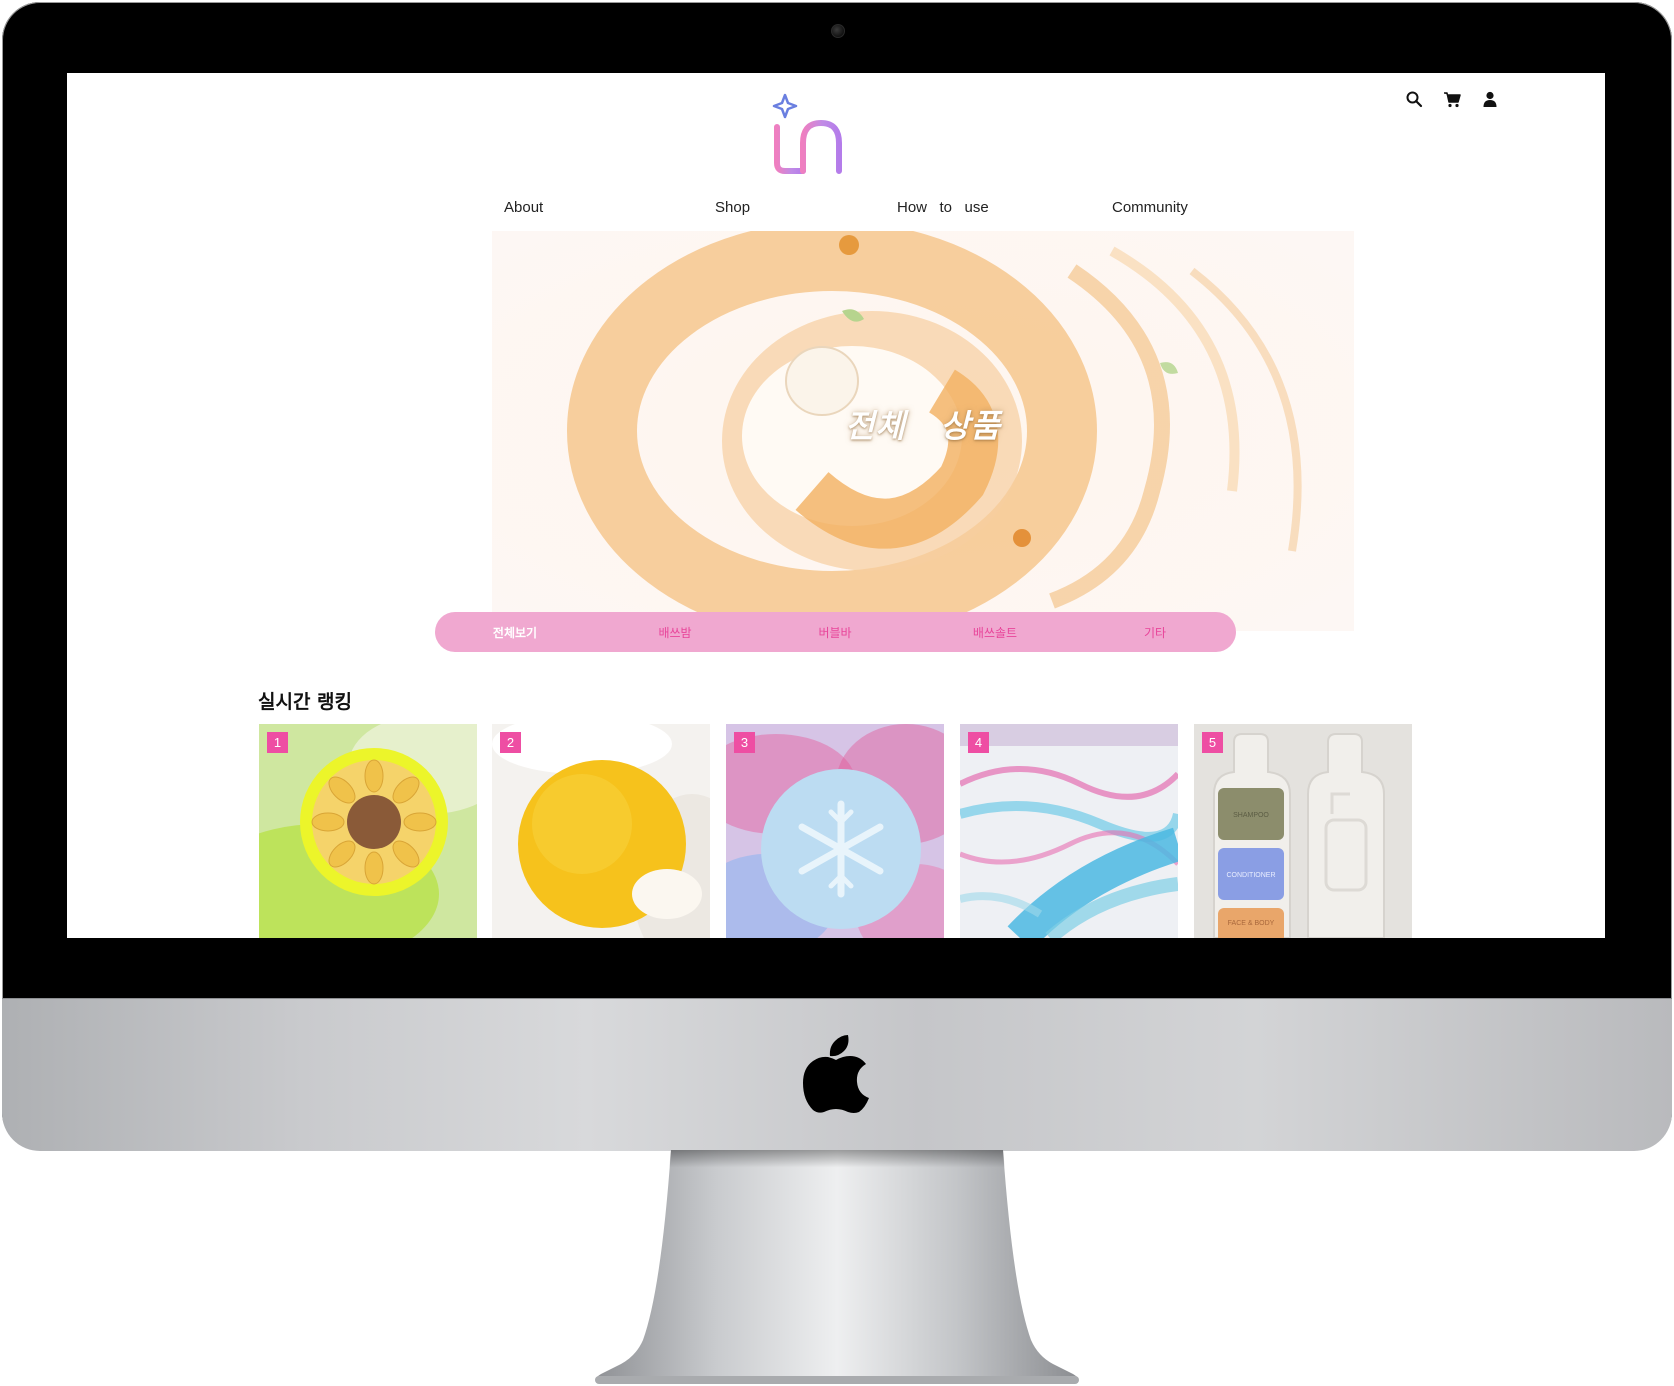 The height and width of the screenshot is (1386, 1674). Describe the element at coordinates (838, 31) in the screenshot. I see `camera-icon` at that location.